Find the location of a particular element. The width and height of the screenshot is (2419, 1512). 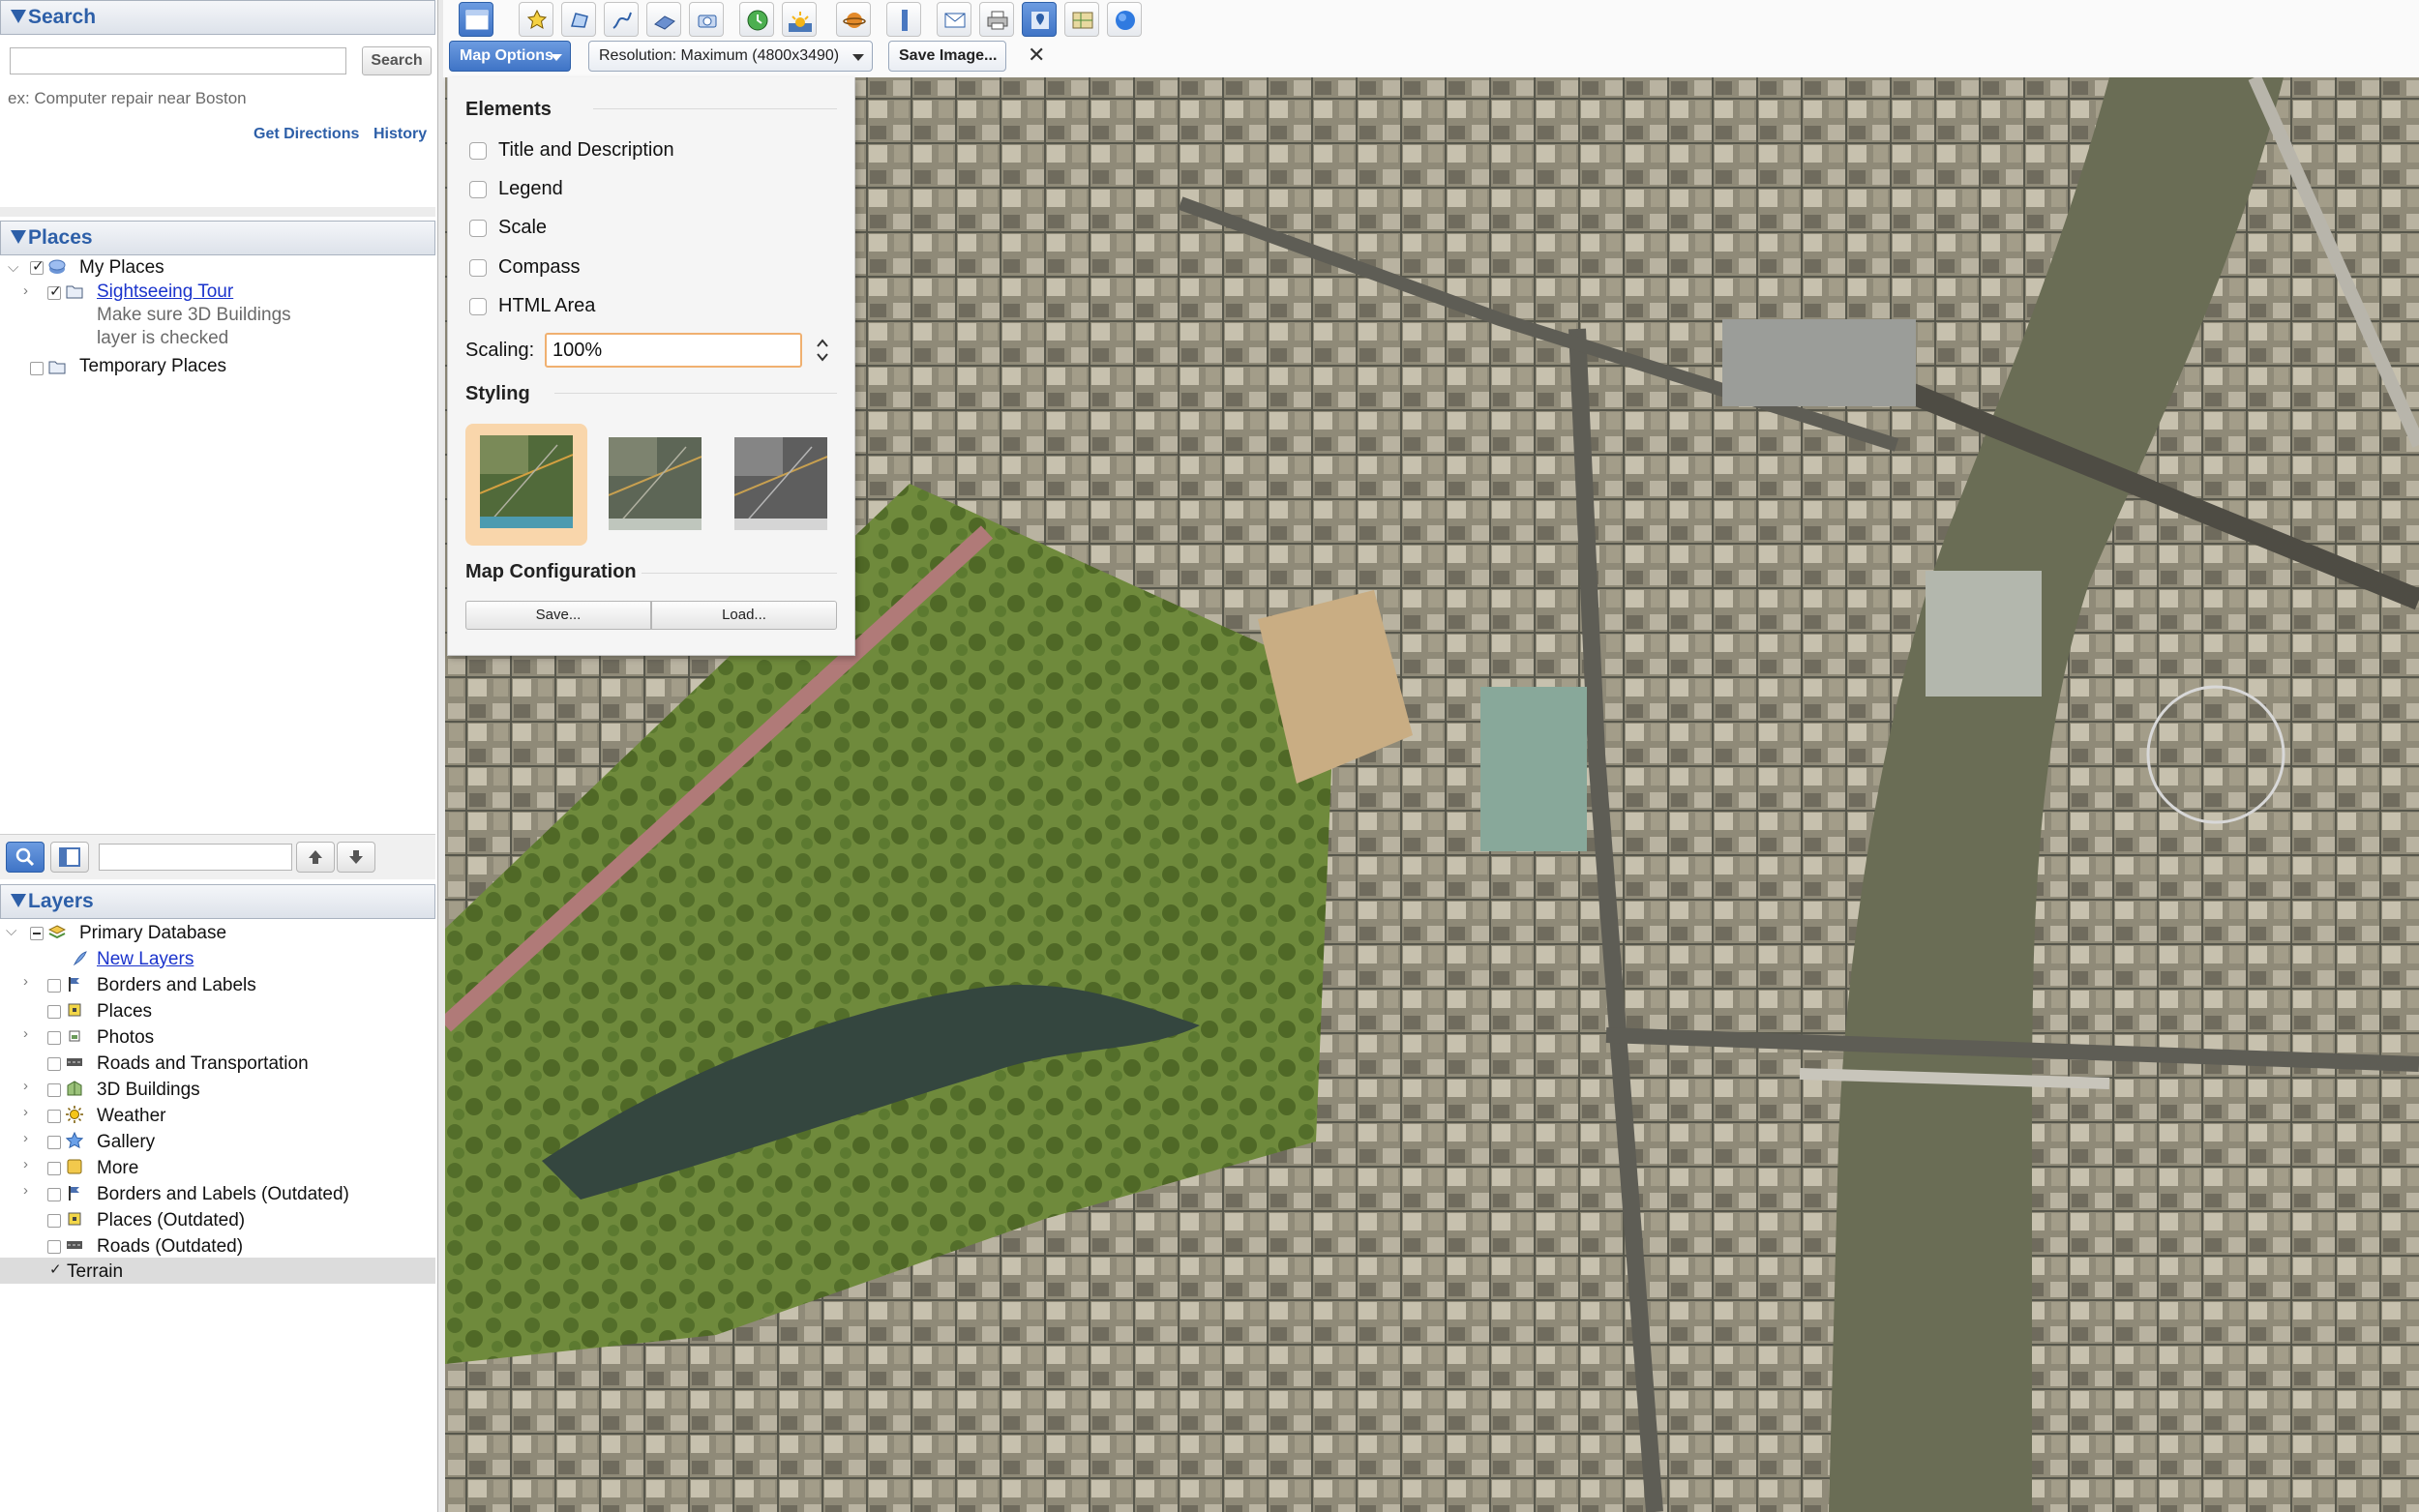

save-image-mode-button is located at coordinates (1039, 20).